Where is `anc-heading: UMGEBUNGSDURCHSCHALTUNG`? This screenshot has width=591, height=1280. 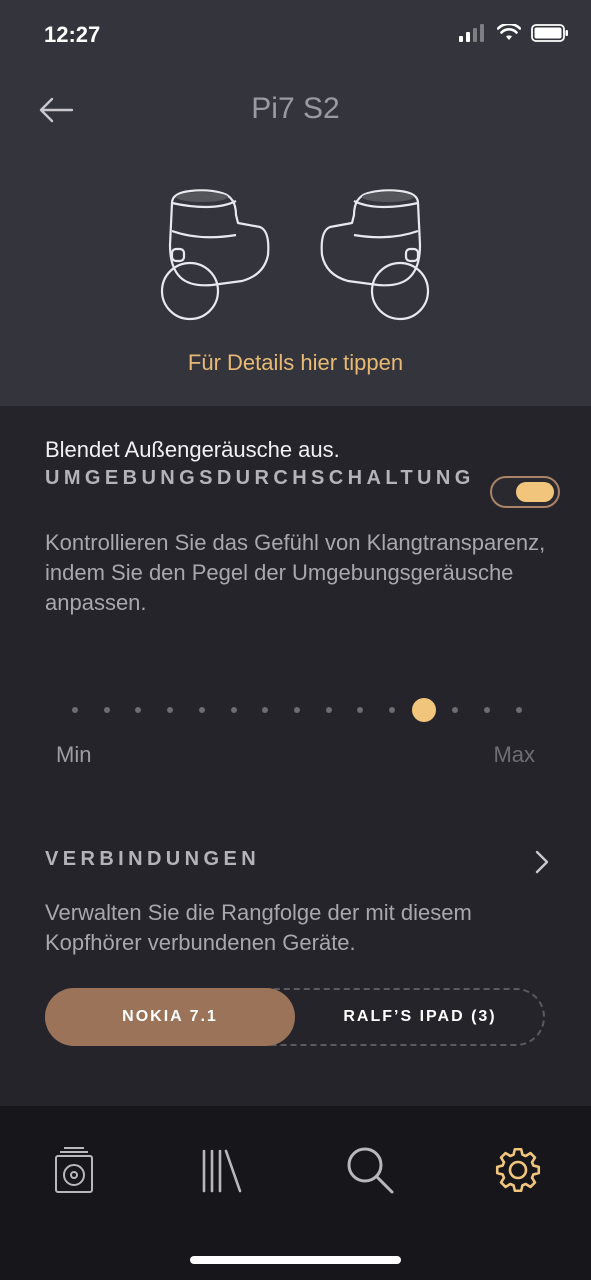 anc-heading: UMGEBUNGSDURCHSCHALTUNG is located at coordinates (260, 478).